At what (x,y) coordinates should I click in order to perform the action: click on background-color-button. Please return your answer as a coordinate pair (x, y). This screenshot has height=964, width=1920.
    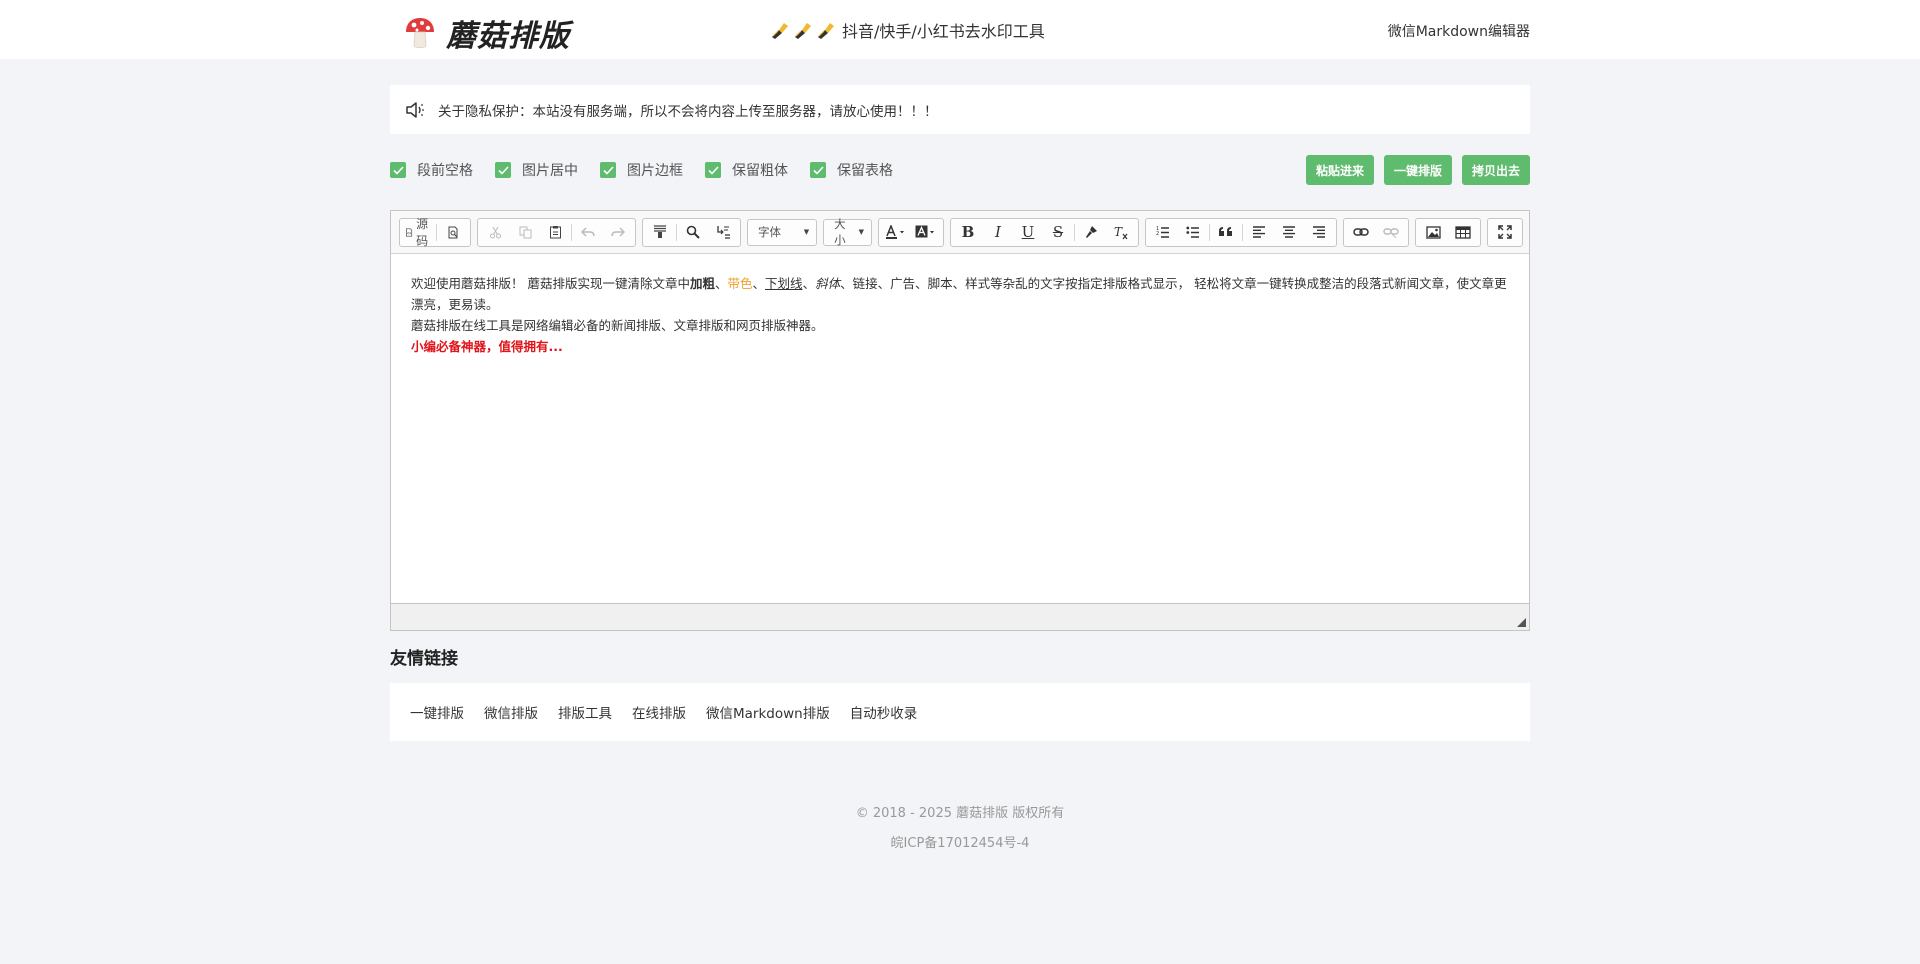
    Looking at the image, I should click on (926, 232).